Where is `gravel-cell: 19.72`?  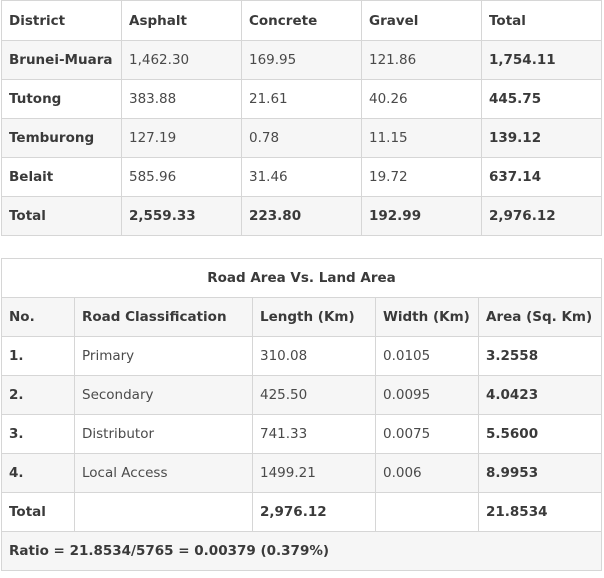
gravel-cell: 19.72 is located at coordinates (421, 177).